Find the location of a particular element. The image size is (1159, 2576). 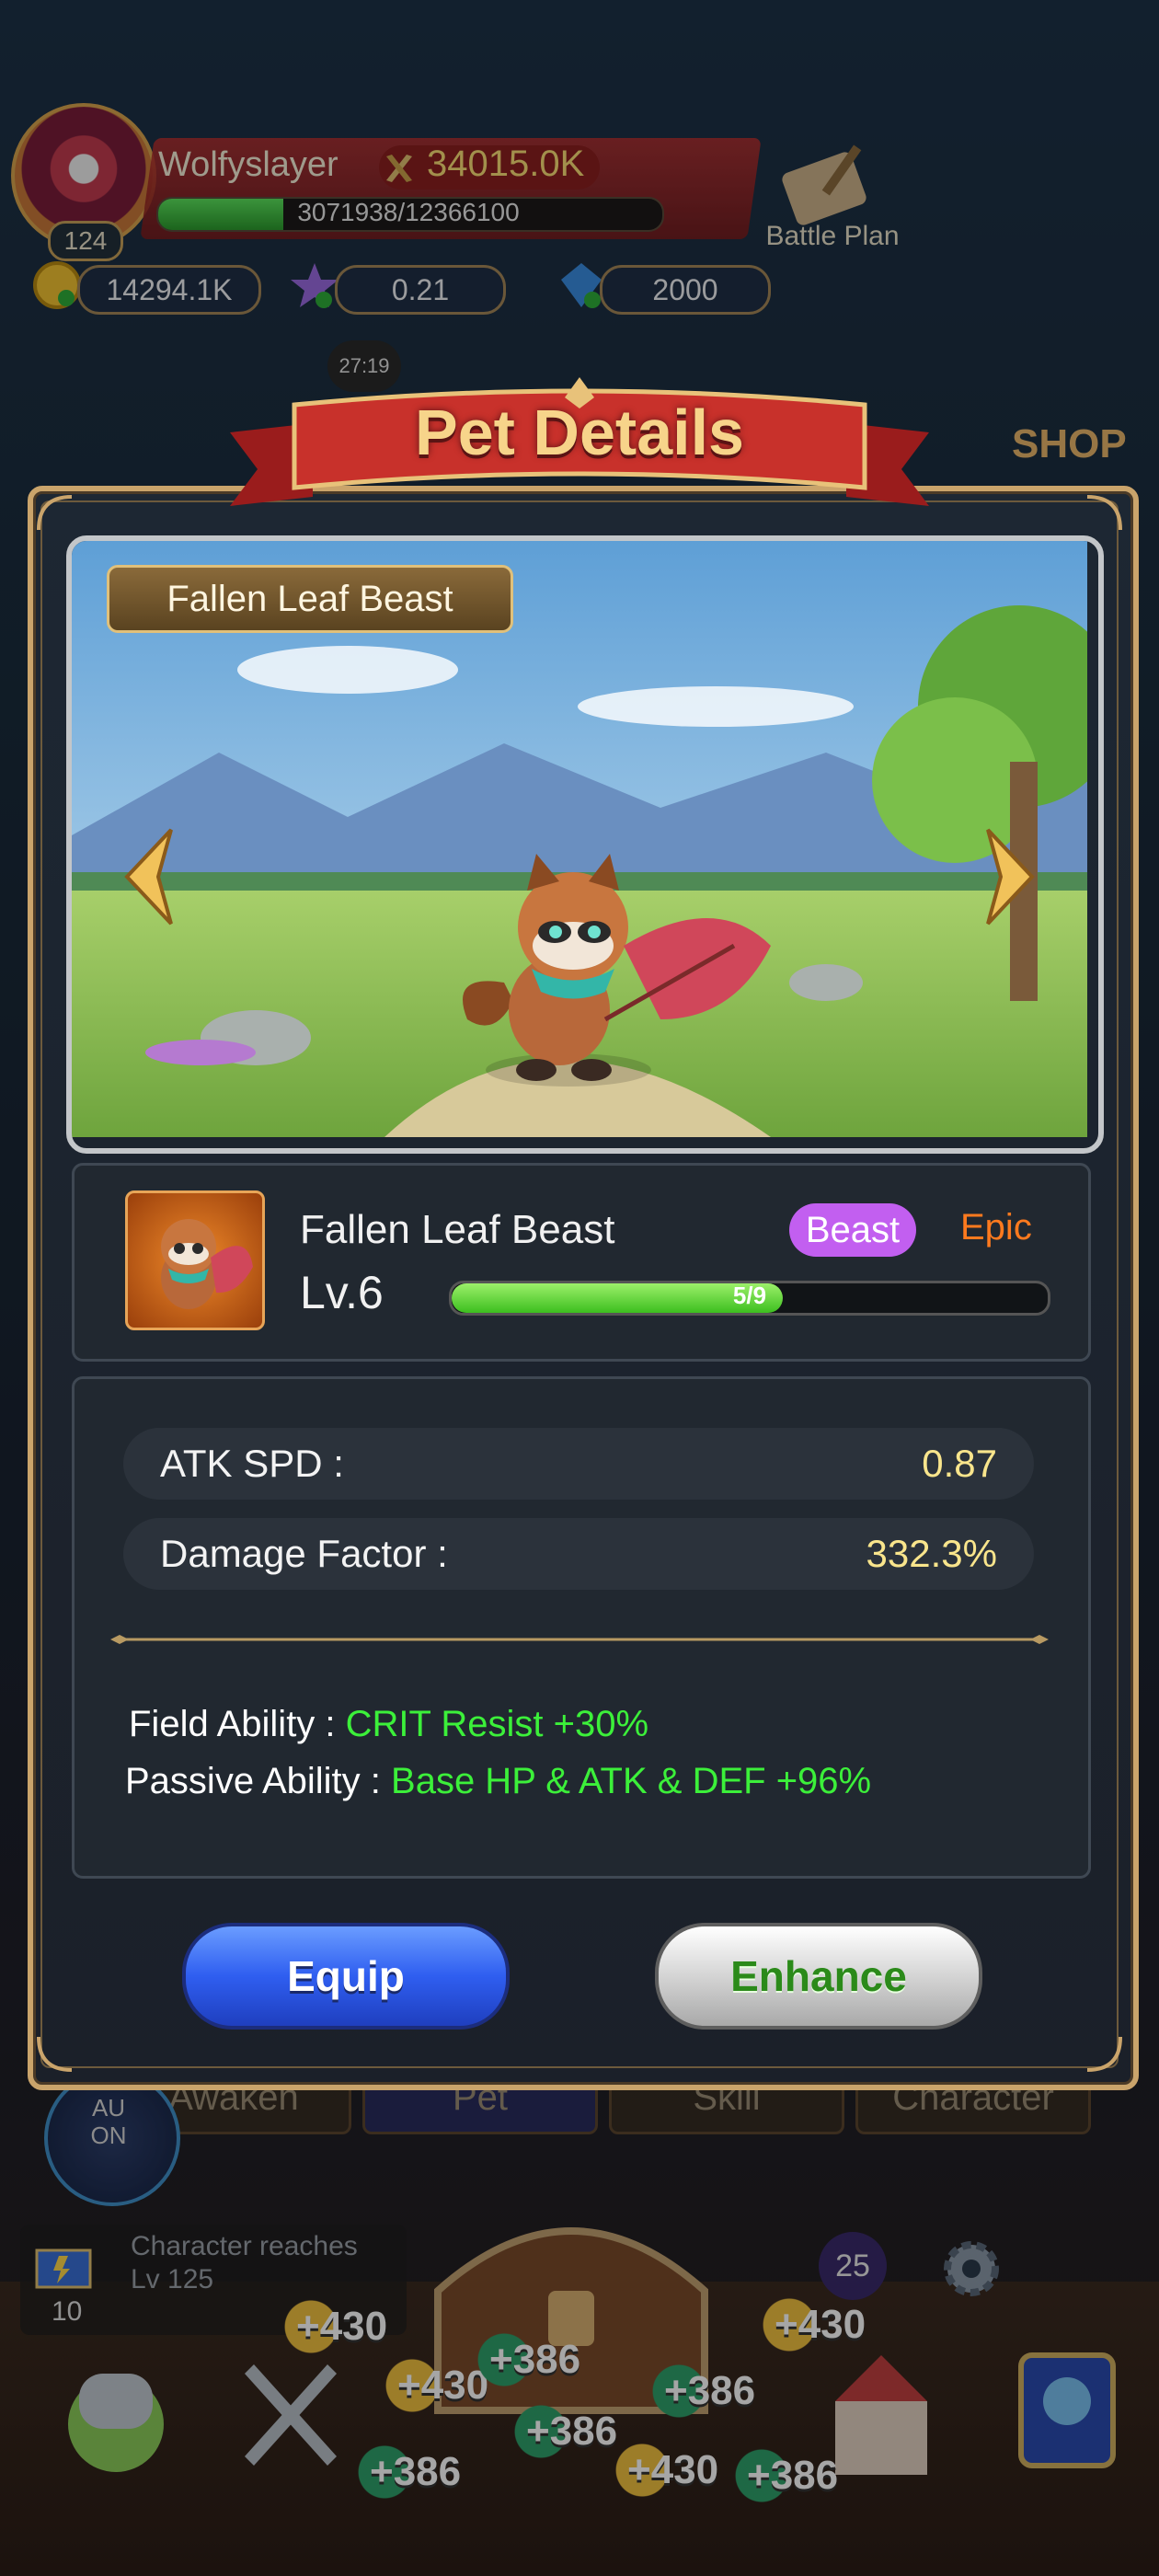

prev-arrow-icon is located at coordinates (149, 876).